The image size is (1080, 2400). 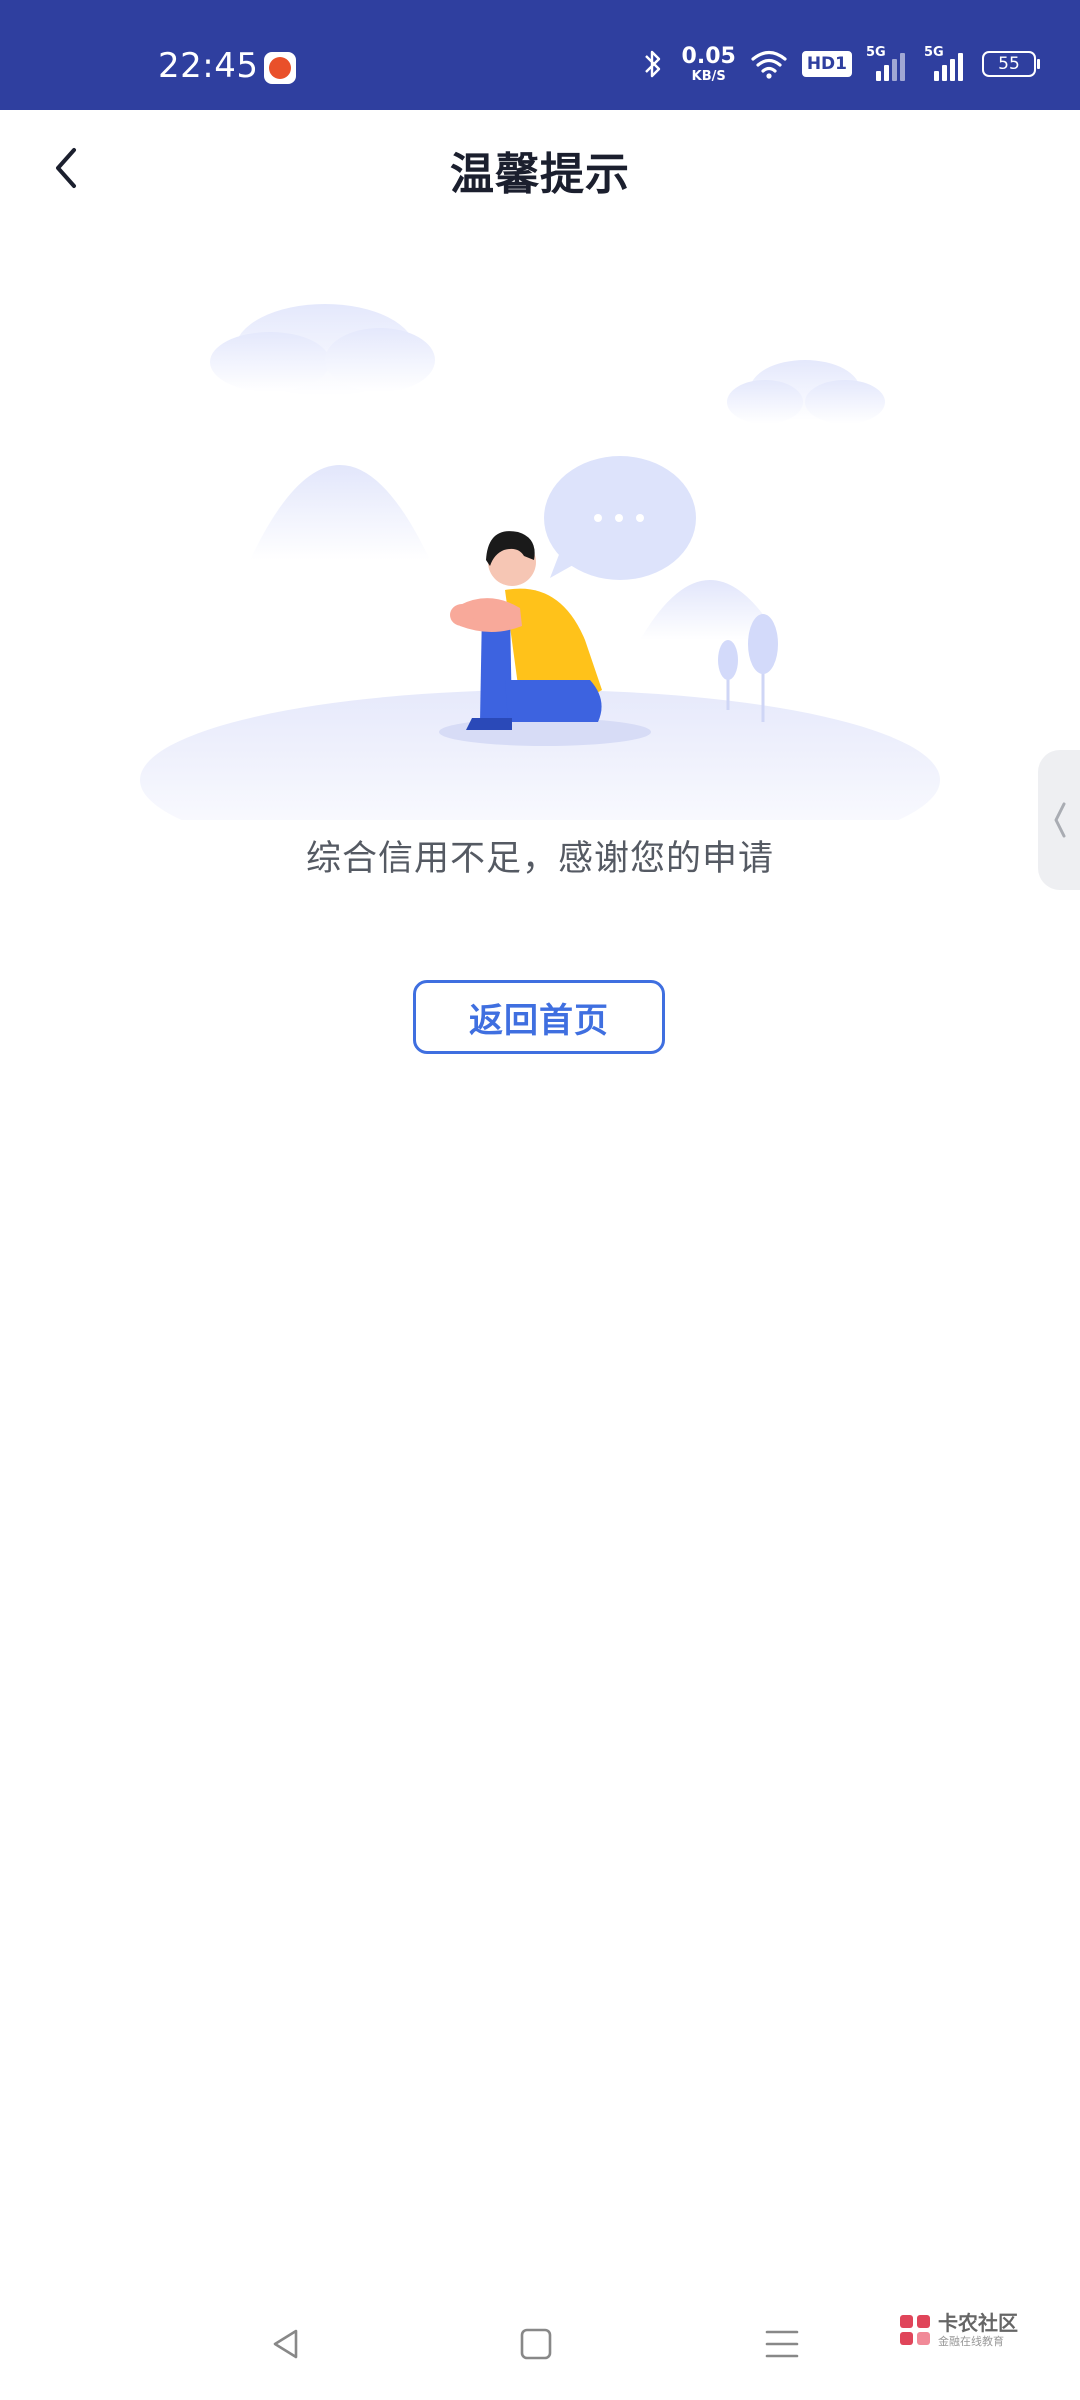 I want to click on status-bar: 22:45 0.05 KB/S HD1 5G 5G 55, so click(x=540, y=55).